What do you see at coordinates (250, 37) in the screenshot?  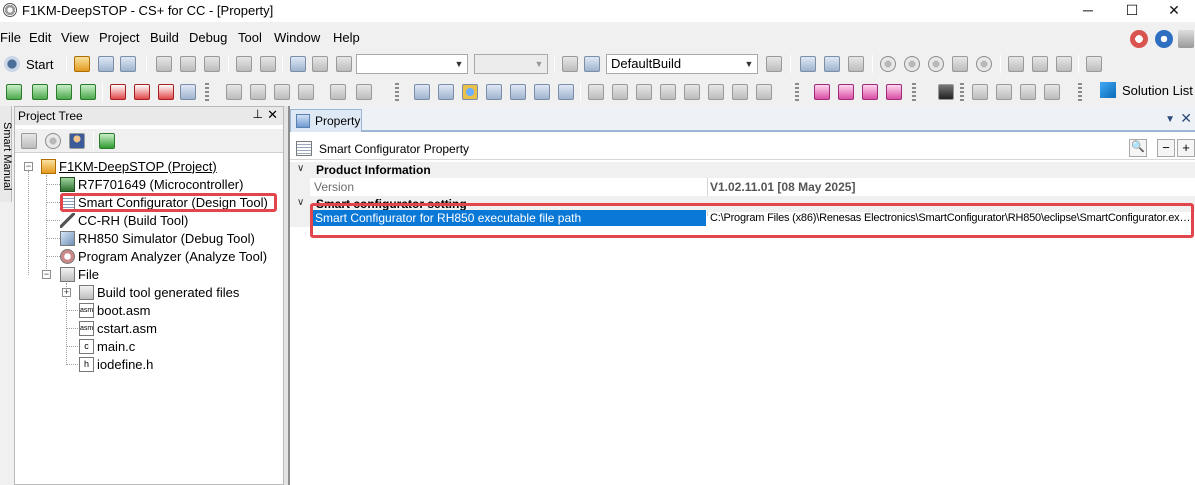 I see `menu-tool: Tool` at bounding box center [250, 37].